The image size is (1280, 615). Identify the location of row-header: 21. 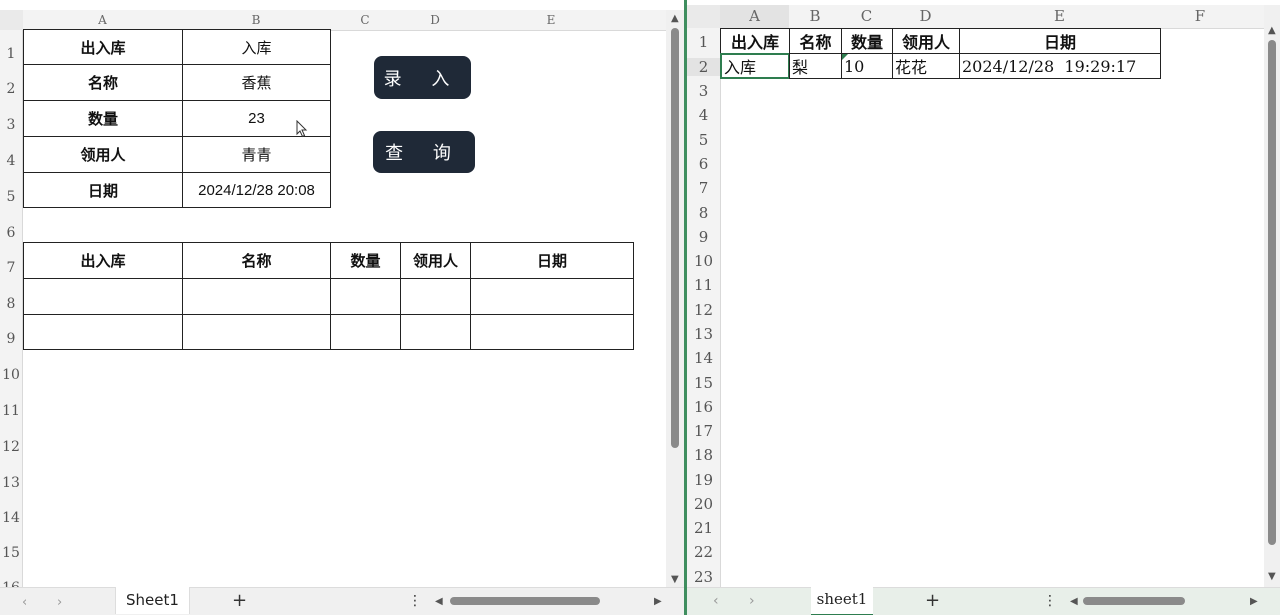
(703, 528).